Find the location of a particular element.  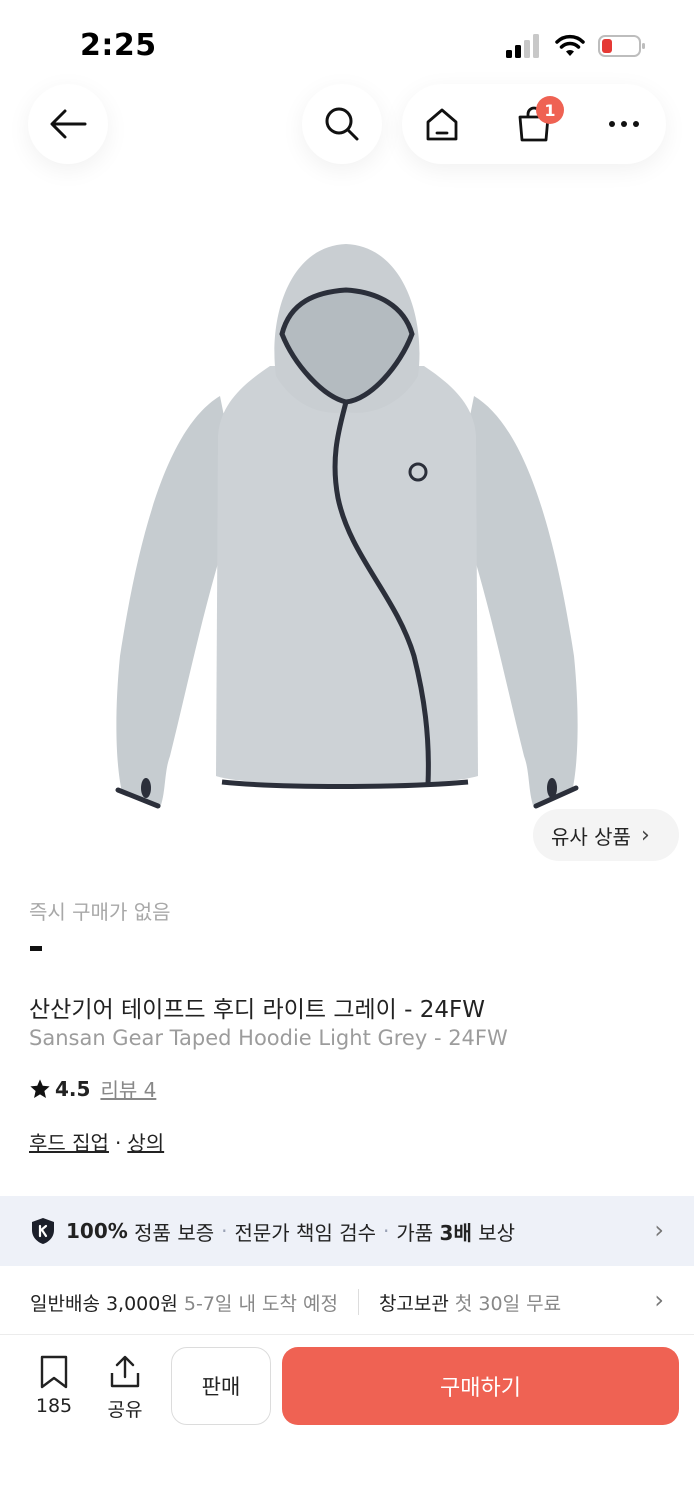

guarantee-percent: 100% is located at coordinates (97, 1231).